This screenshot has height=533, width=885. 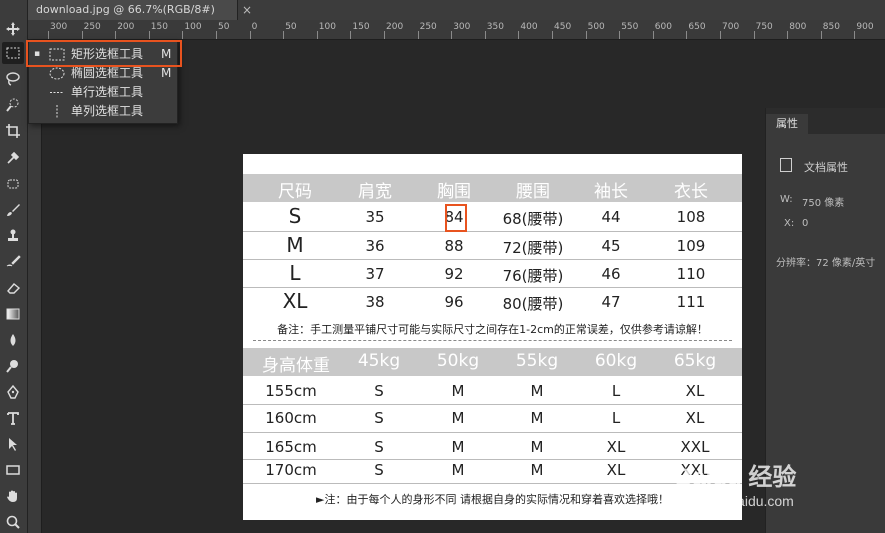 I want to click on table-row: 170cm S M M XL XXL, so click(x=492, y=473).